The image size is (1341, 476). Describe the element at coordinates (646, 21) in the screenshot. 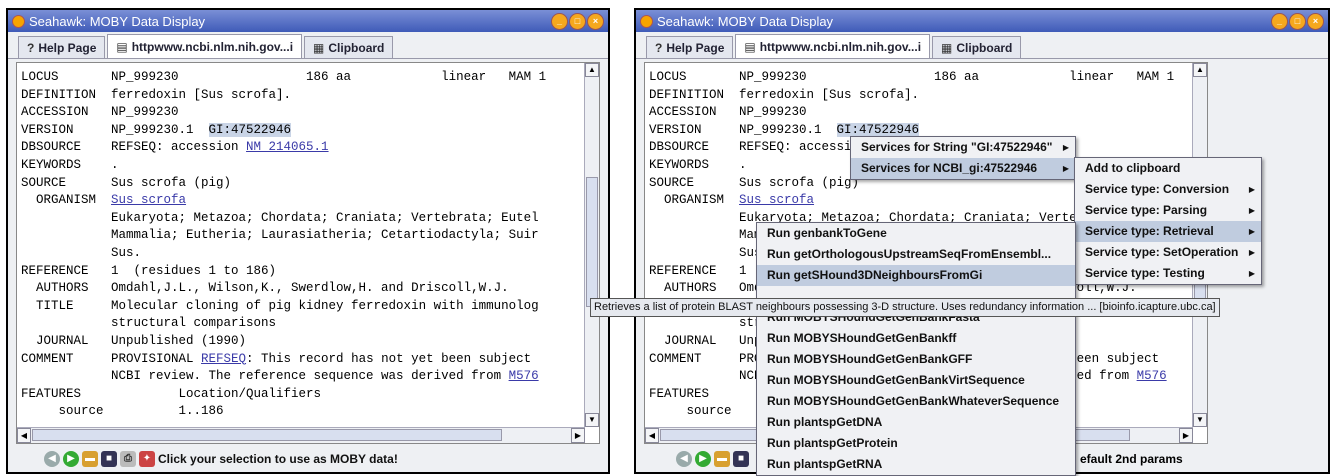

I see `app-icon` at that location.